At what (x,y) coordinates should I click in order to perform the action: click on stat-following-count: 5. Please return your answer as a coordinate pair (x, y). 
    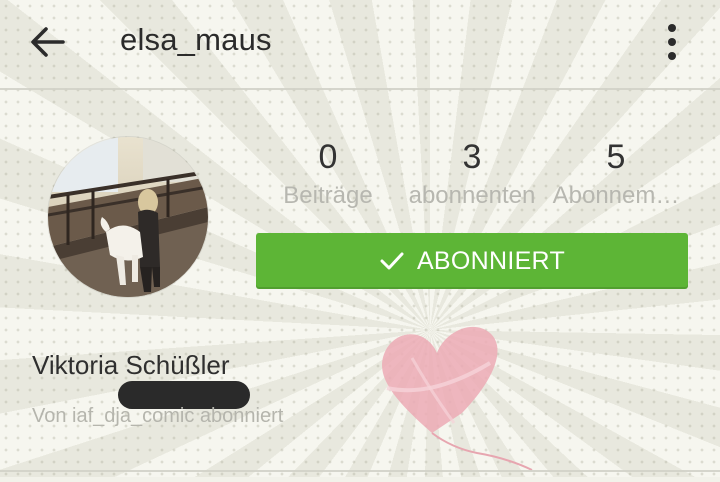
    Looking at the image, I should click on (616, 157).